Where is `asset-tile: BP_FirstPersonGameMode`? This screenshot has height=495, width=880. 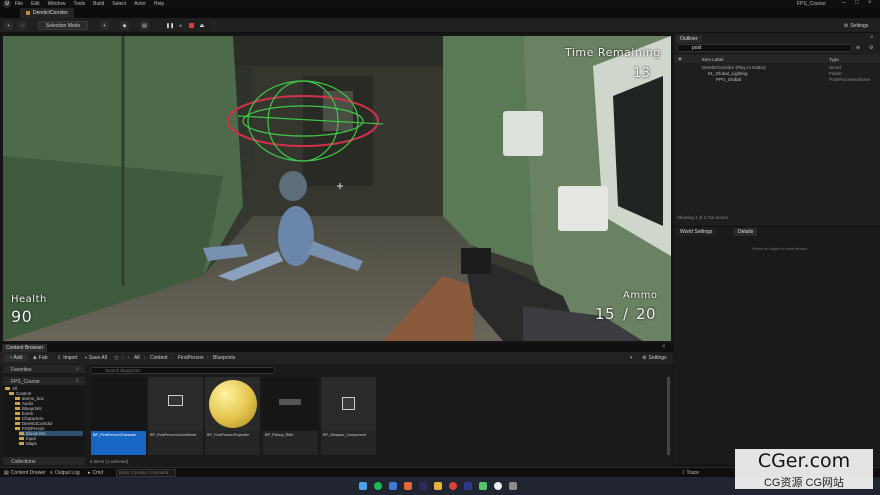
asset-tile: BP_FirstPersonGameMode is located at coordinates (175, 416).